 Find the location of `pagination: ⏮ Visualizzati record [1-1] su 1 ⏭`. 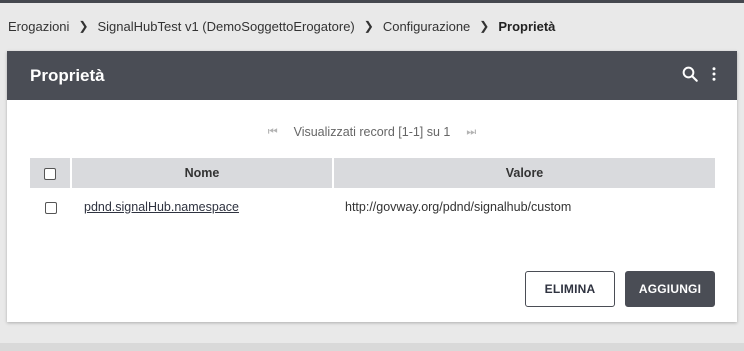

pagination: ⏮ Visualizzati record [1-1] su 1 ⏭ is located at coordinates (372, 132).